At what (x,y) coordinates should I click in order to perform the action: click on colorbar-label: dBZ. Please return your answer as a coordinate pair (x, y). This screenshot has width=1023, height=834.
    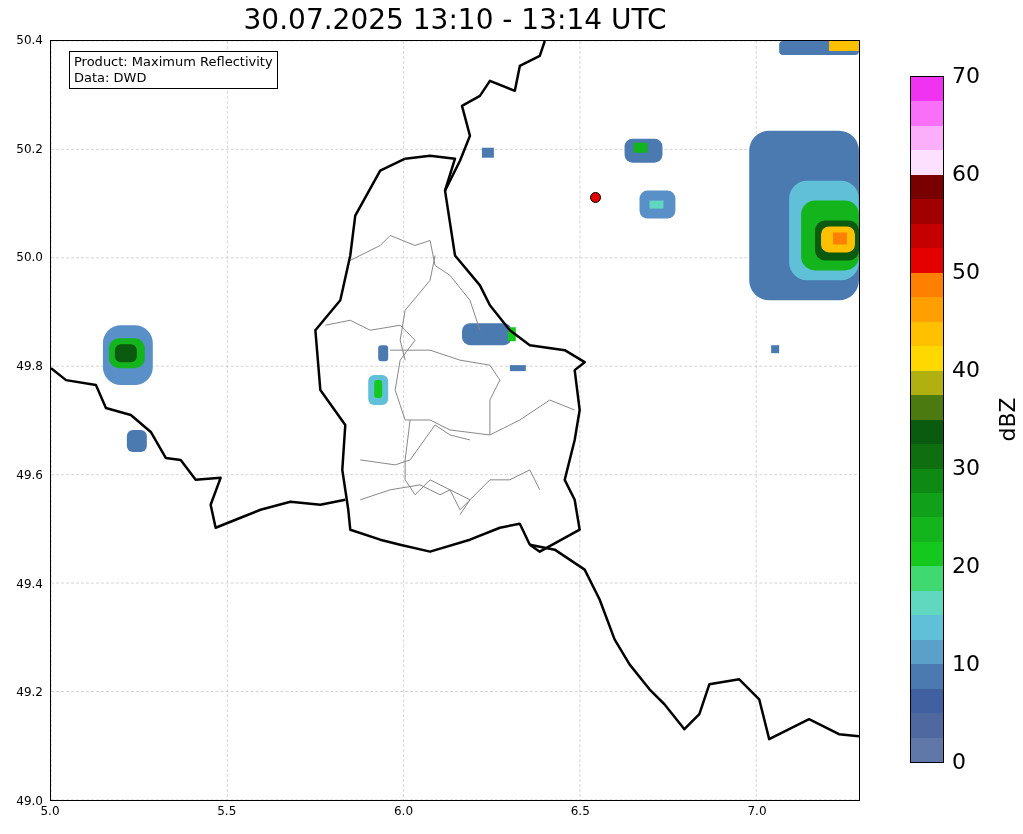
    Looking at the image, I should click on (1007, 419).